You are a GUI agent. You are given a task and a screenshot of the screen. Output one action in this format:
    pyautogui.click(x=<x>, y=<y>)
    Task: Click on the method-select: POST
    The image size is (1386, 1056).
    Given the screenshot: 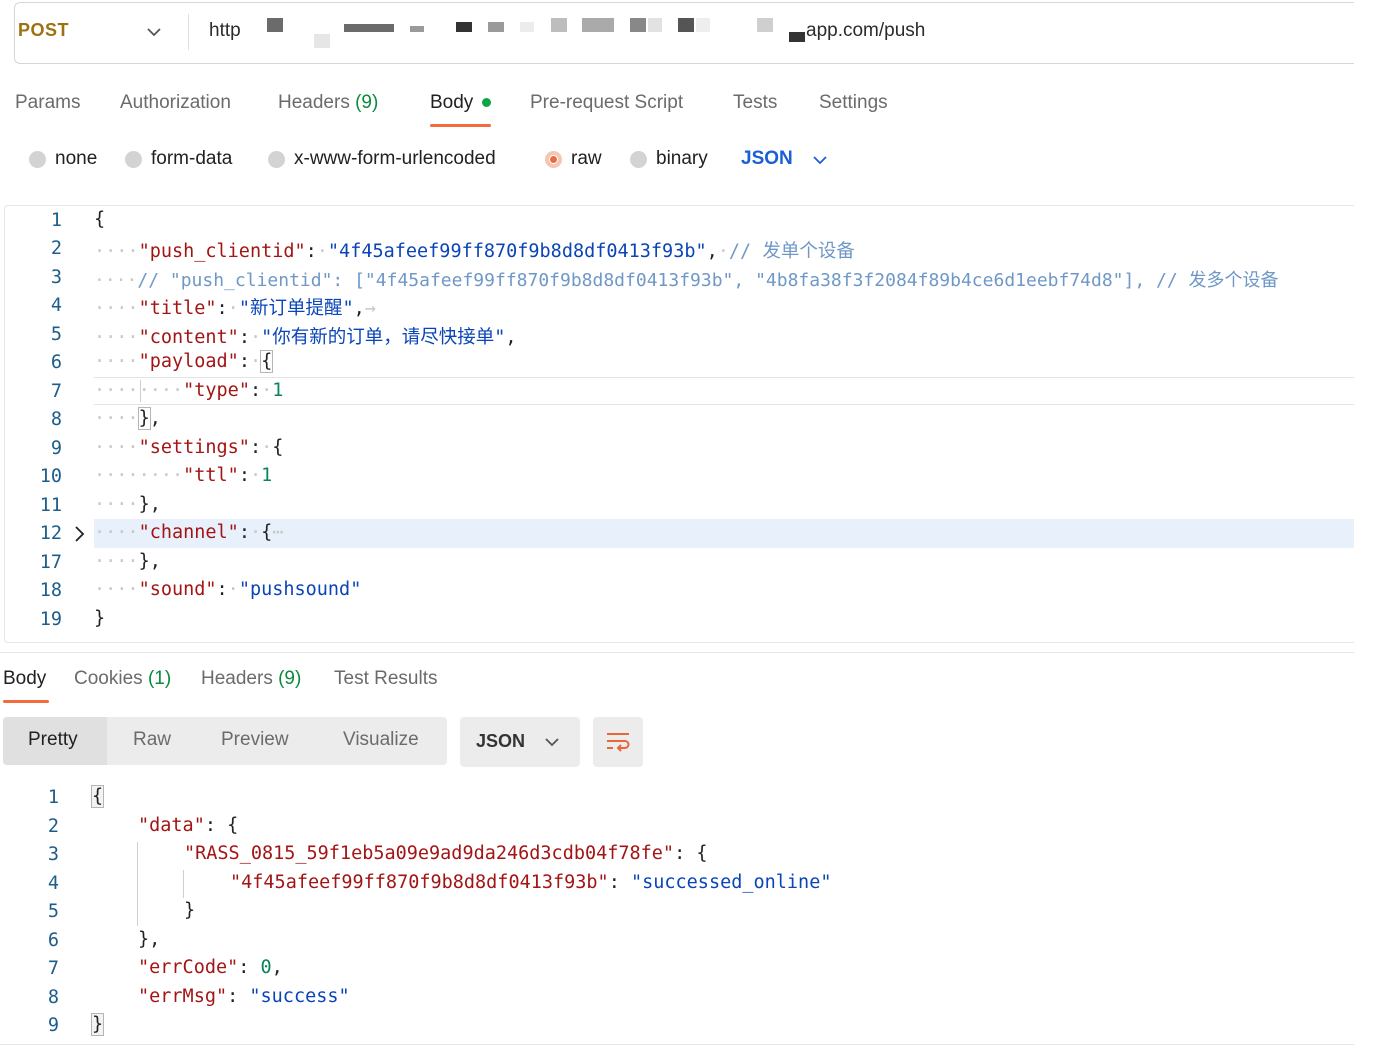 What is the action you would take?
    pyautogui.click(x=43, y=30)
    